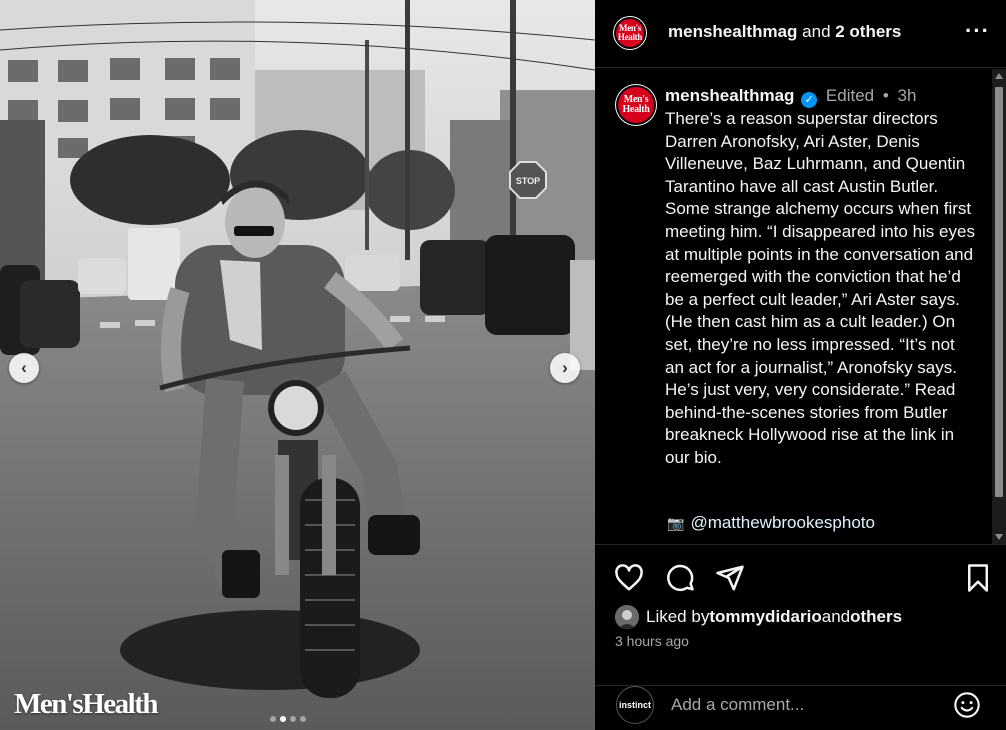 This screenshot has width=1006, height=730. What do you see at coordinates (680, 578) in the screenshot?
I see `comment-icon` at bounding box center [680, 578].